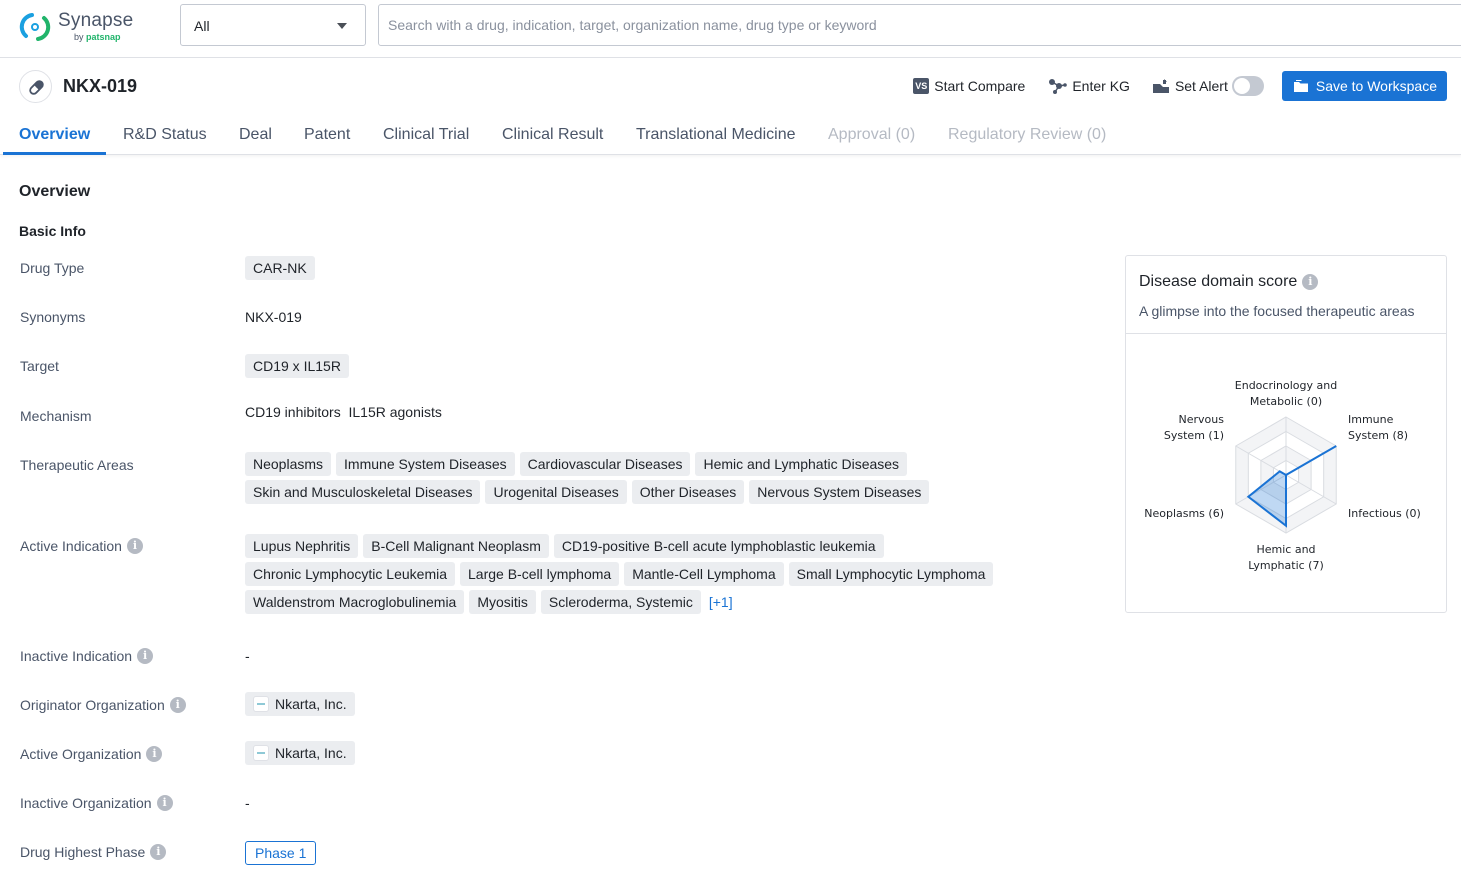 The height and width of the screenshot is (873, 1461). What do you see at coordinates (801, 464) in the screenshot?
I see `therapeutic-area-tag: Hemic and Lymphatic Diseases` at bounding box center [801, 464].